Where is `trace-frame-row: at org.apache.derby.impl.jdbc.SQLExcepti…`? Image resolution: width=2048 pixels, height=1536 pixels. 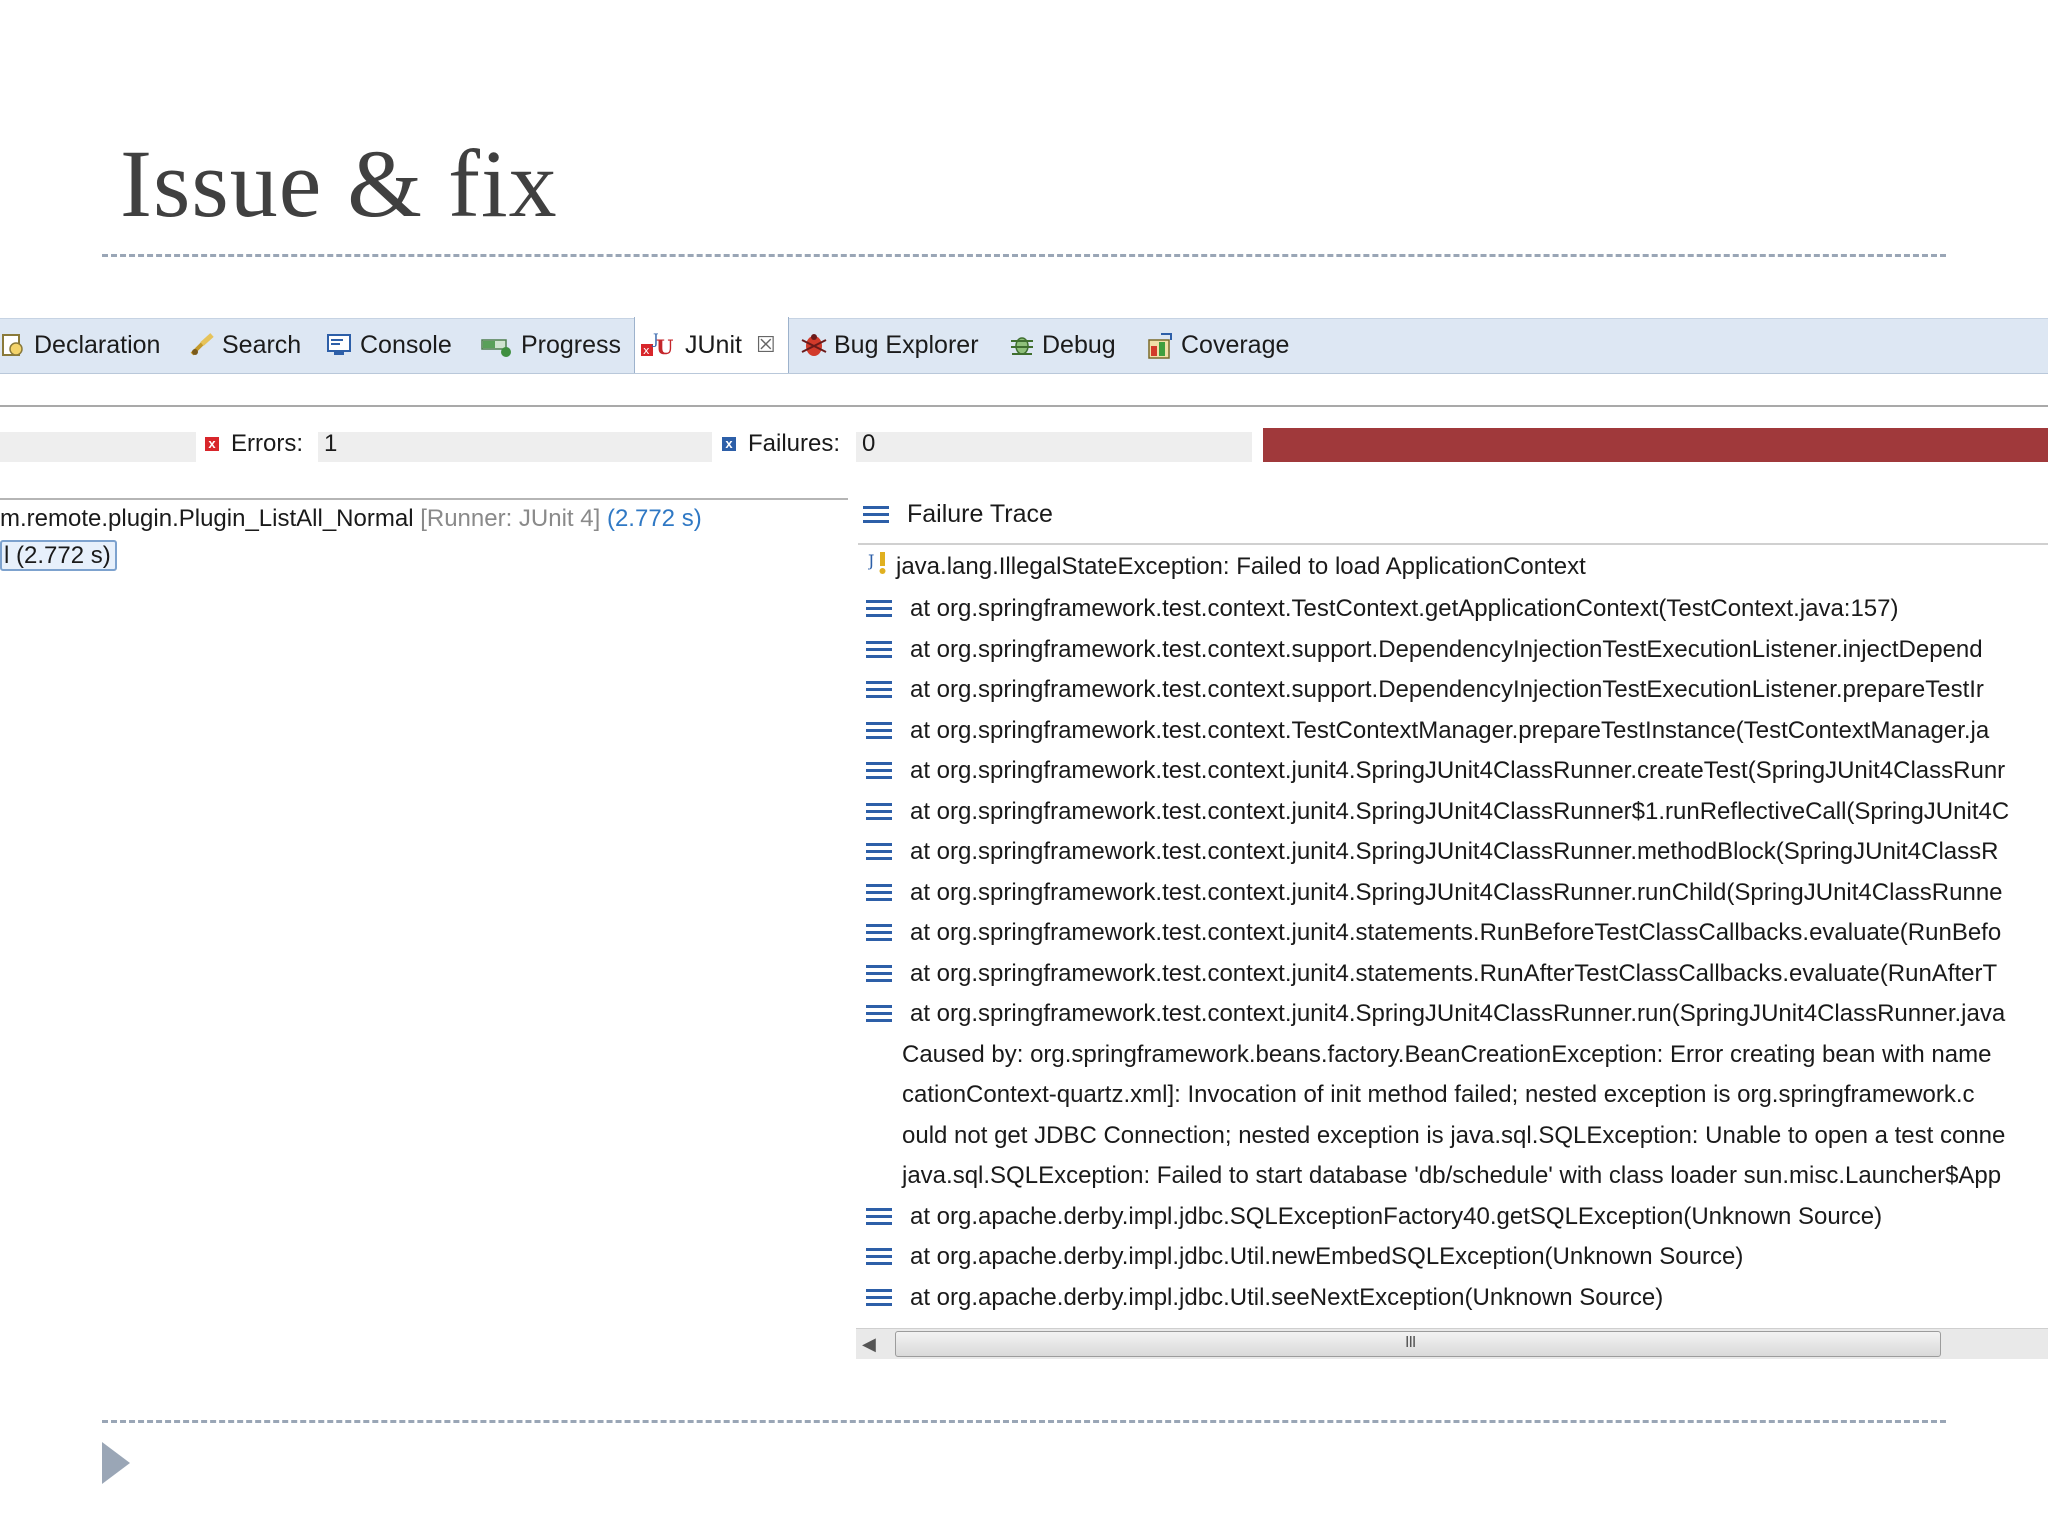 trace-frame-row: at org.apache.derby.impl.jdbc.SQLExcepti… is located at coordinates (1374, 1217).